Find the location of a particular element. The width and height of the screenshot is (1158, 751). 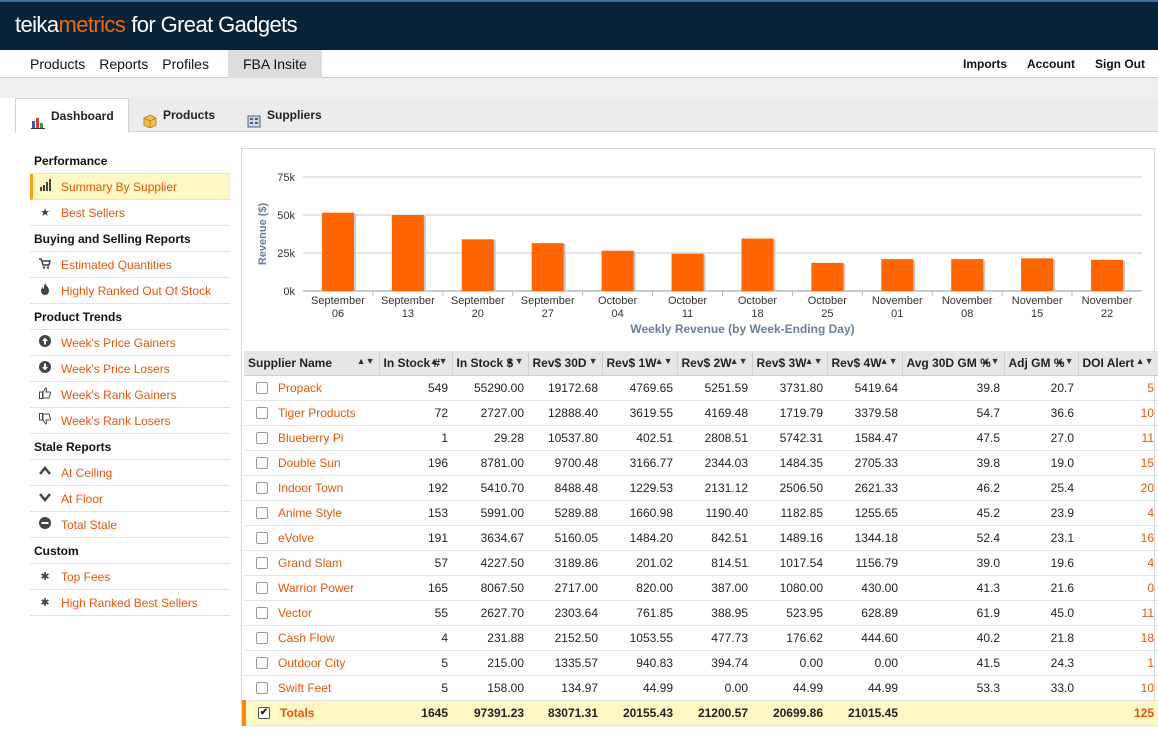

supplier-name-link: Blueberry Pi is located at coordinates (311, 438).